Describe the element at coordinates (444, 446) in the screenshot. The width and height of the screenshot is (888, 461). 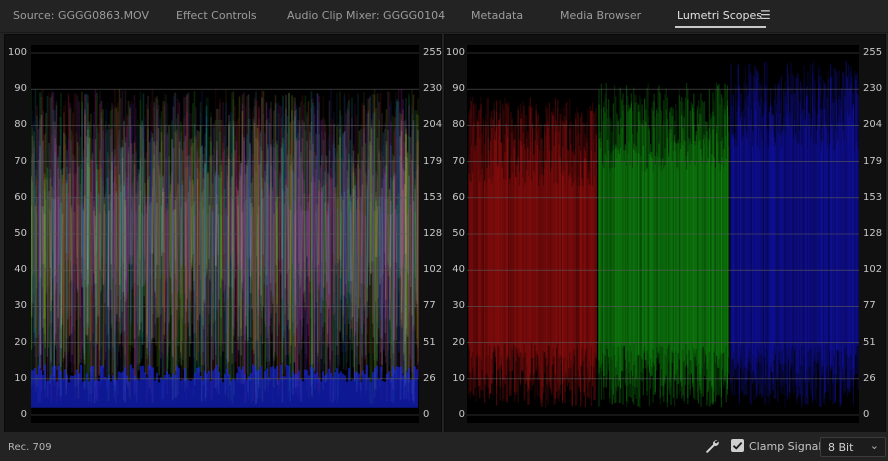
I see `scopes-footer: Rec. 709 Clamp Signal 8 Bit ⌄` at that location.